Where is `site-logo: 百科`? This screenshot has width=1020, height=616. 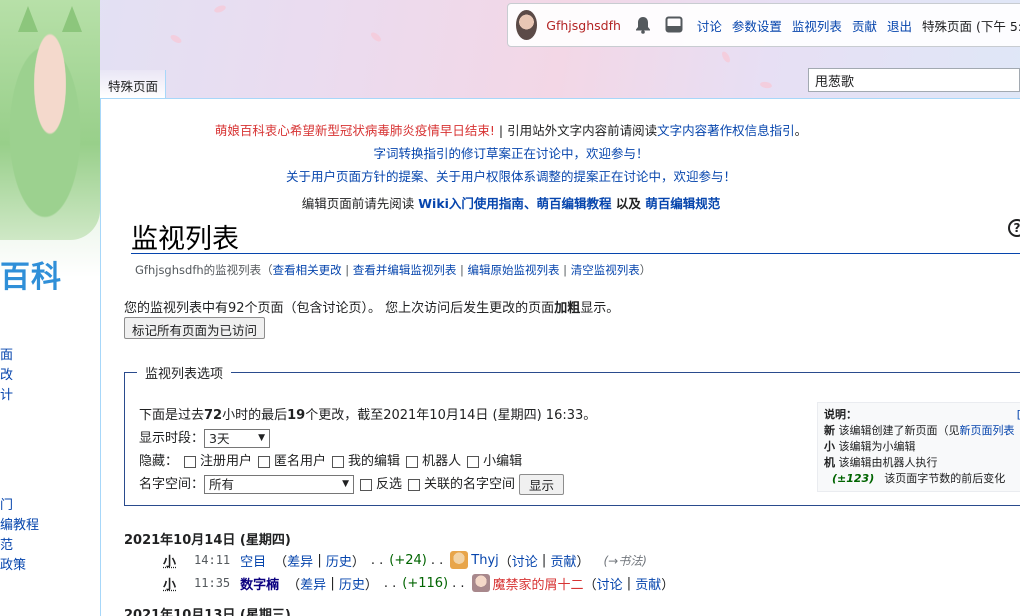
site-logo: 百科 is located at coordinates (31, 274).